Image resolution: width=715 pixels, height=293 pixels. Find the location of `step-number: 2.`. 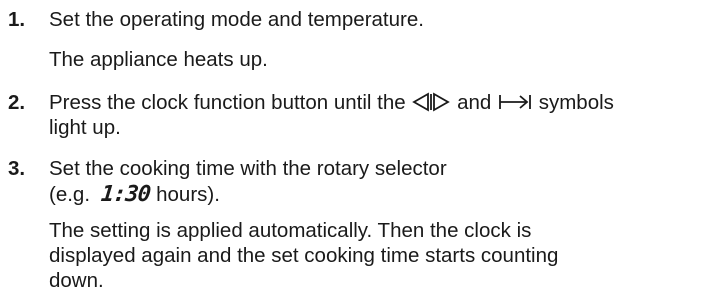

step-number: 2. is located at coordinates (17, 102).